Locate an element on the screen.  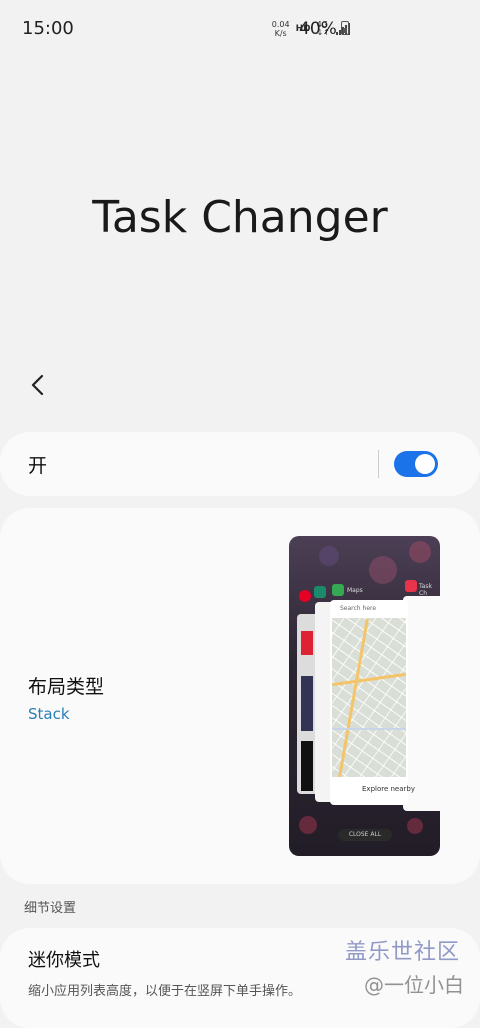
network-speed: 0.04 K/s is located at coordinates (281, 29).